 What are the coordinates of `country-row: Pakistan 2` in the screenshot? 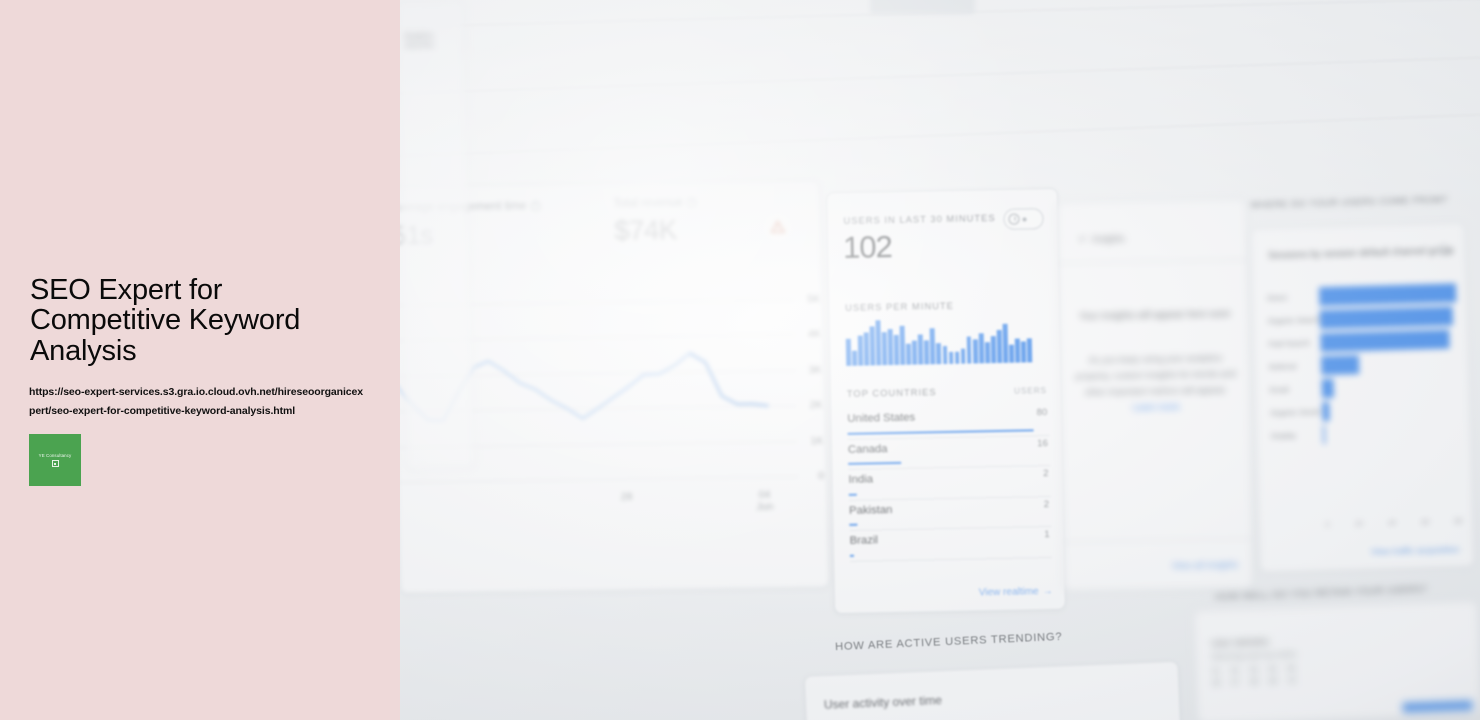 It's located at (950, 513).